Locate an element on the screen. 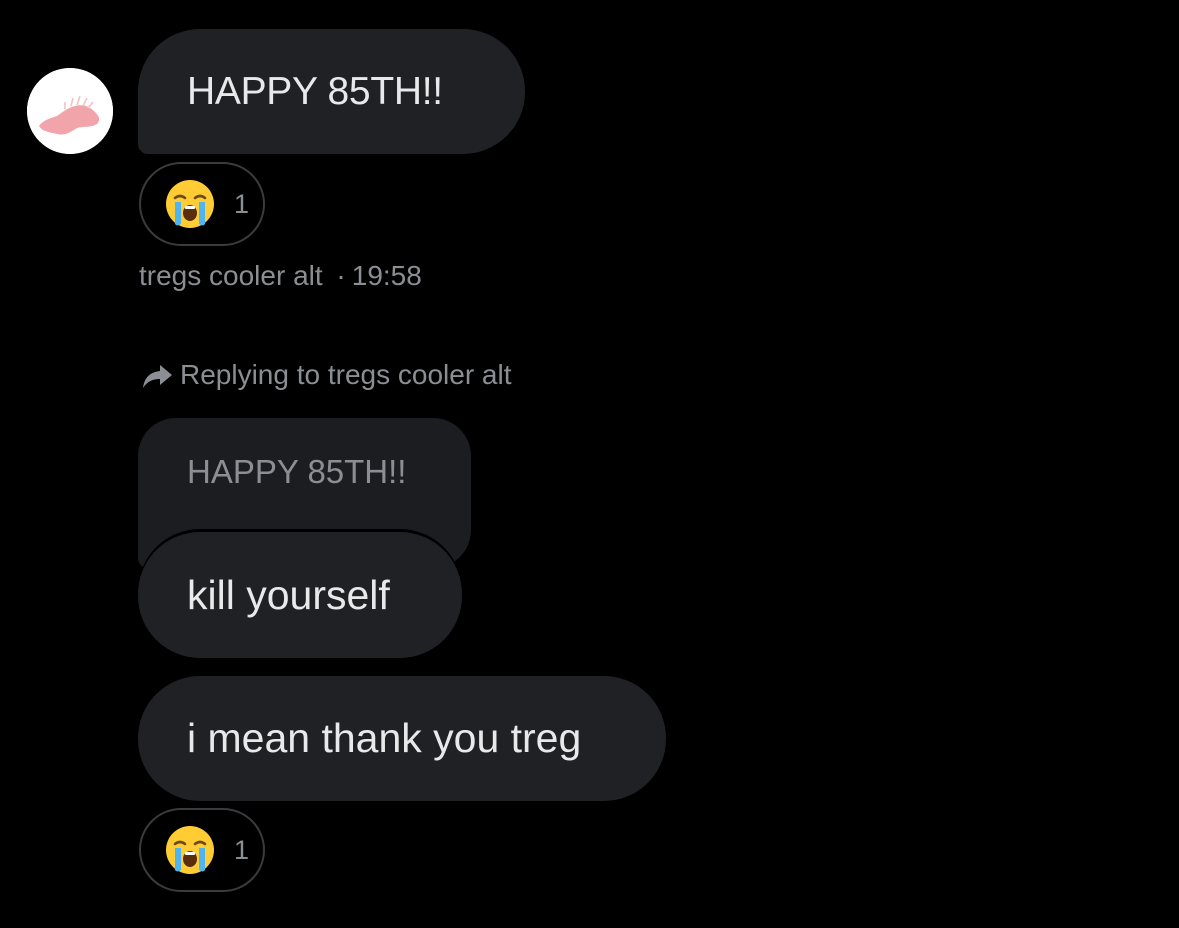 This screenshot has height=928, width=1179. sender-name: tregs cooler alt is located at coordinates (231, 275).